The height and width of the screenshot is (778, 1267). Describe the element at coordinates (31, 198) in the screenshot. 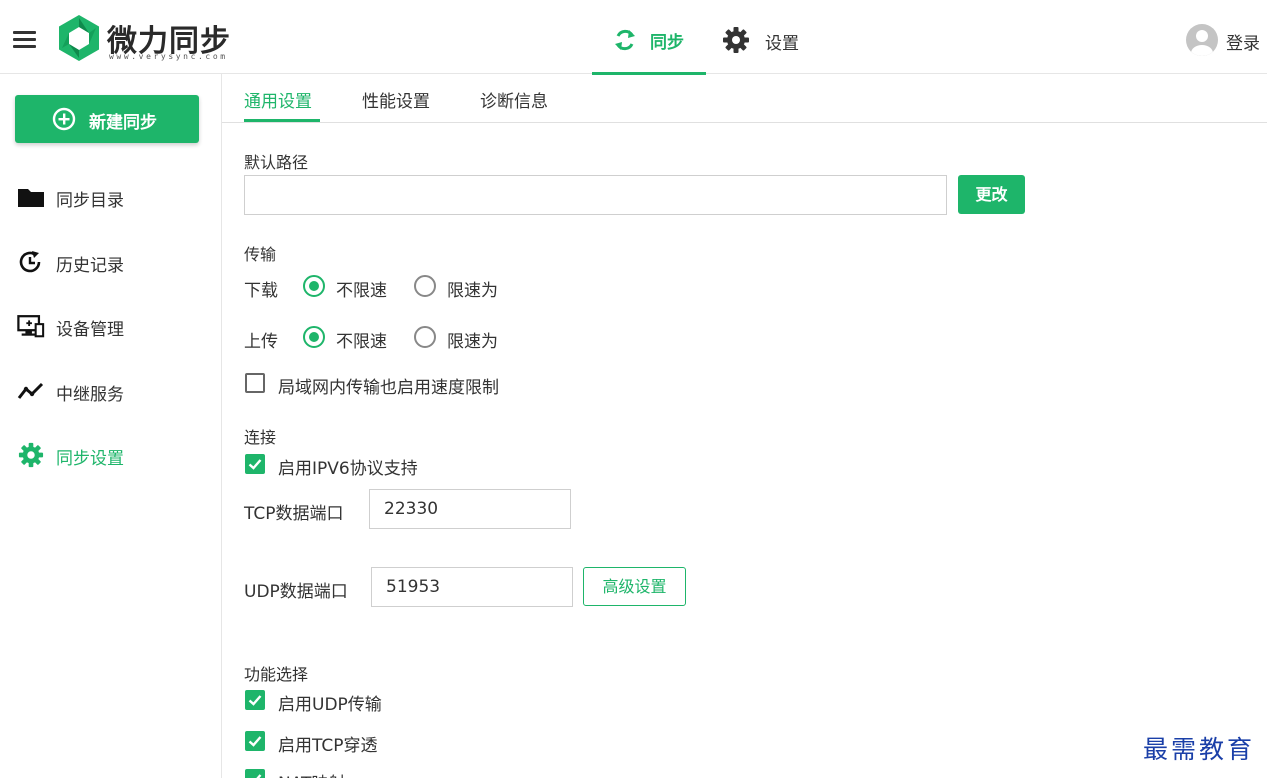

I see `folder-icon` at that location.